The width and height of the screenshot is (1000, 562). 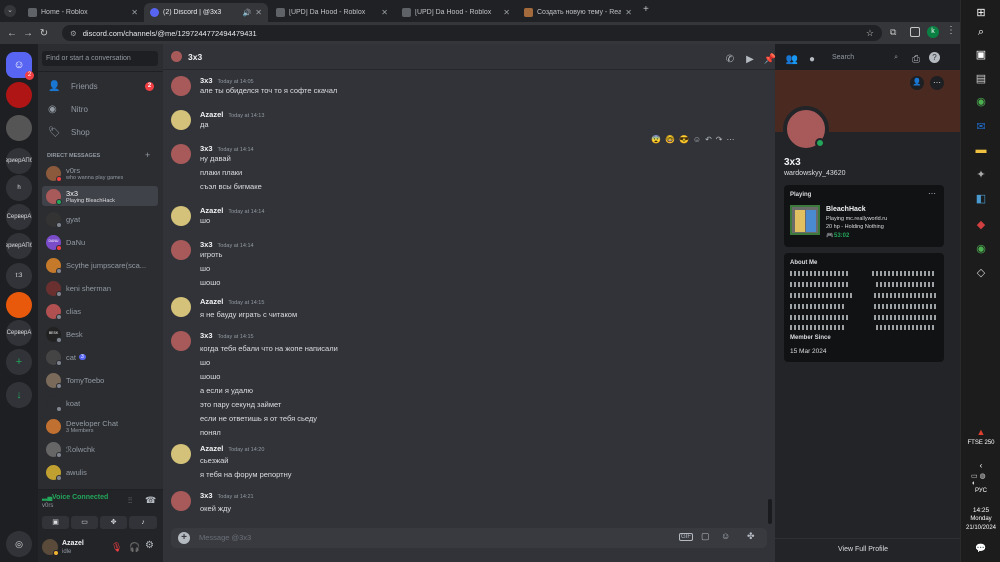 I want to click on browser-tab: Создать новую тему - ReallyW✕, so click(x=578, y=12).